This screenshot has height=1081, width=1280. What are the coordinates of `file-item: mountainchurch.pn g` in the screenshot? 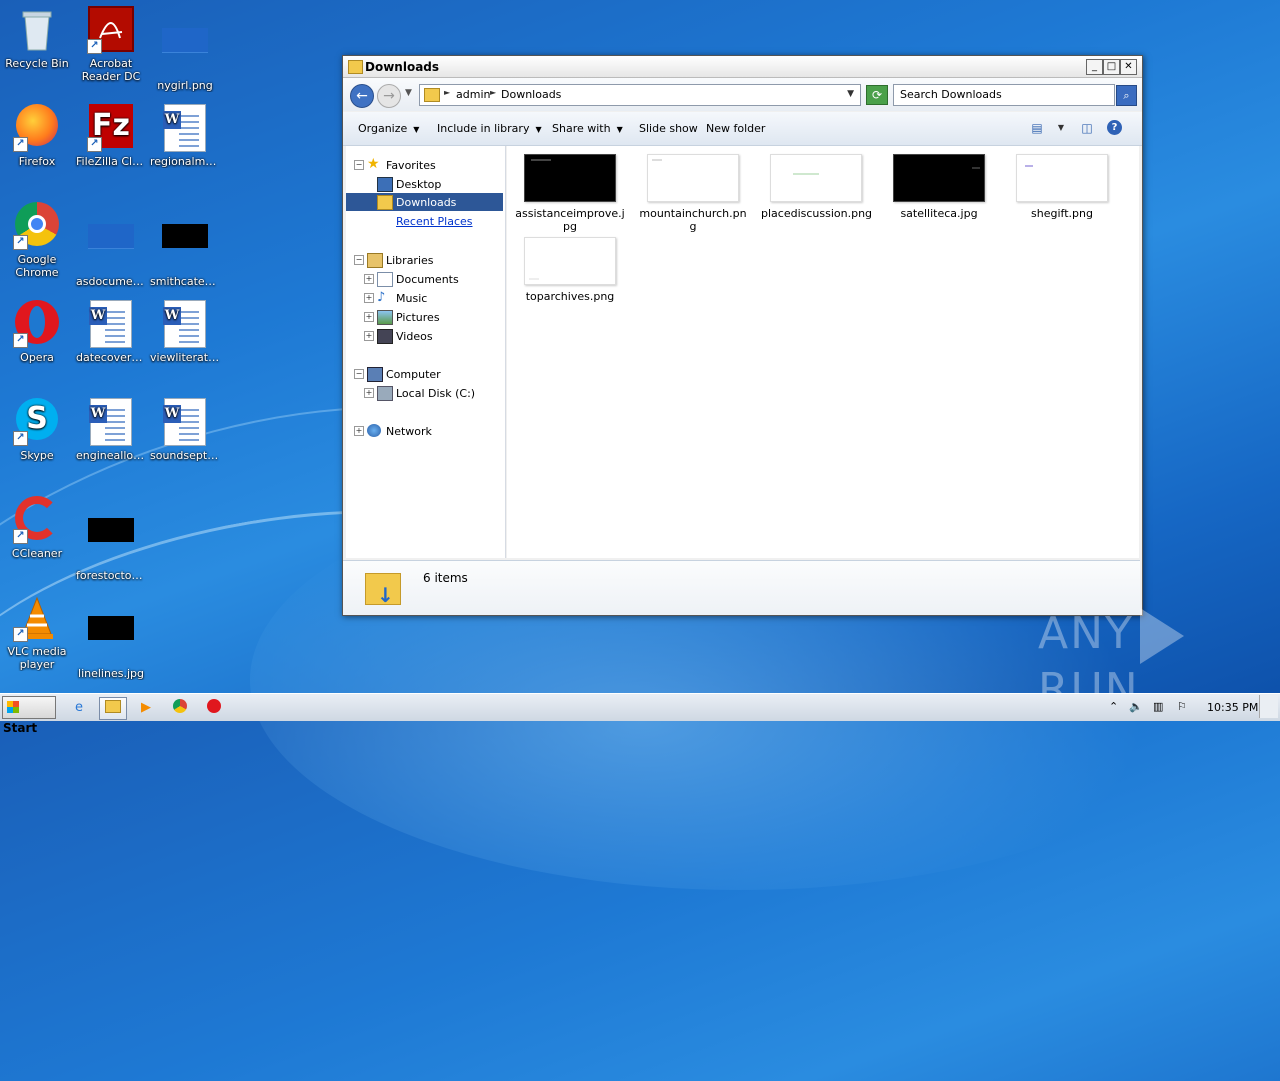 It's located at (693, 193).